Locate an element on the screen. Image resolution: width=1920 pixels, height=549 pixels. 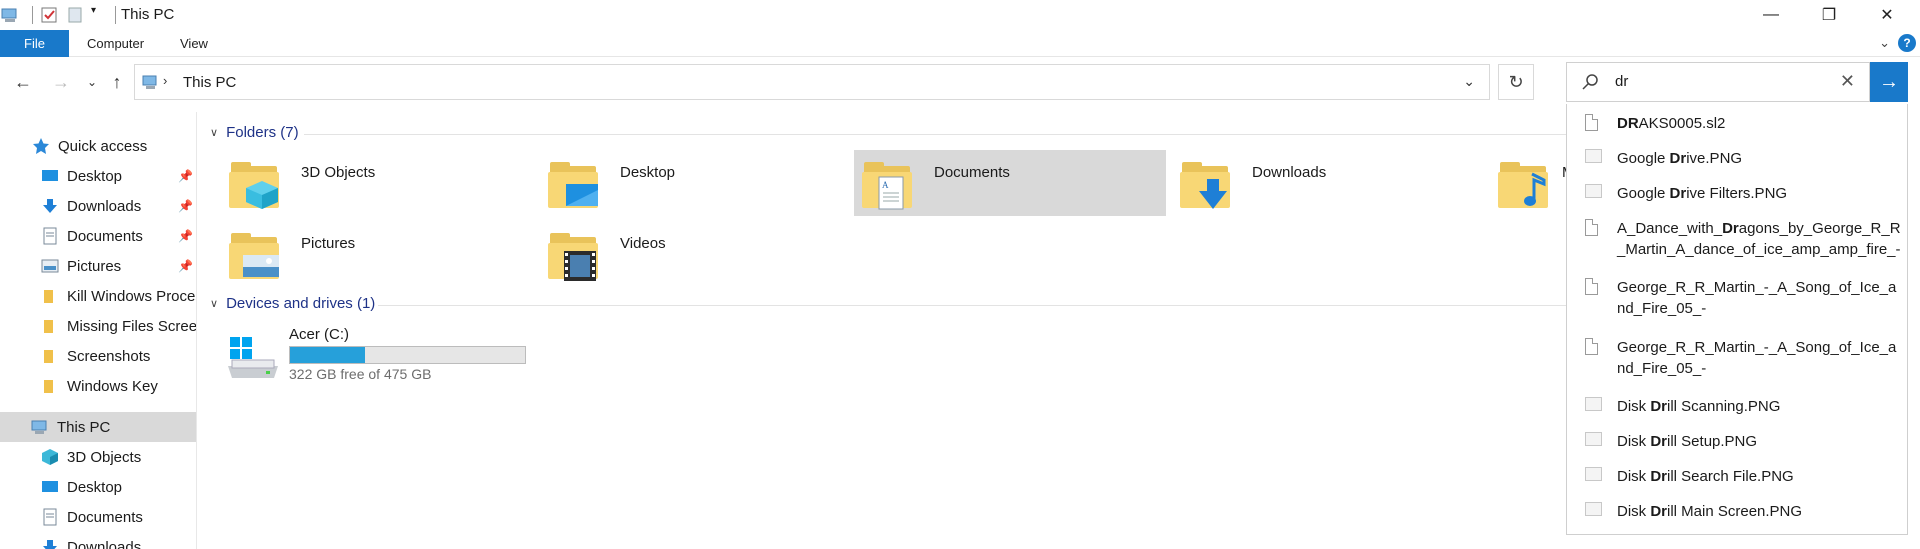
tab-file: File is located at coordinates (34, 43).